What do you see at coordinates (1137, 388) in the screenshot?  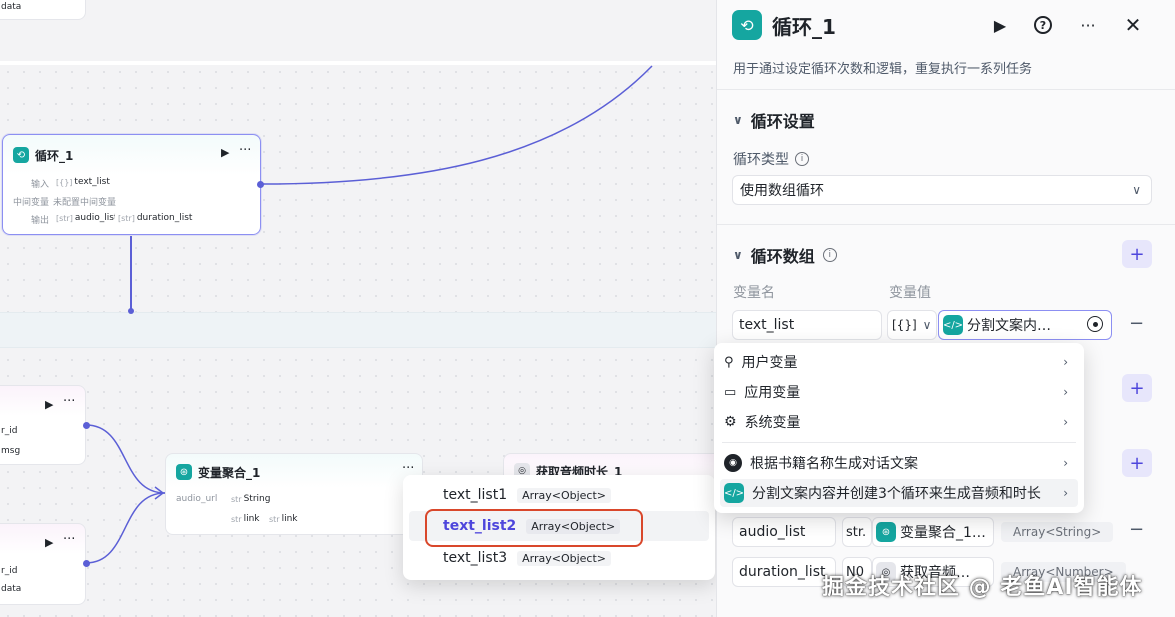 I see `add-intermediate-button: +` at bounding box center [1137, 388].